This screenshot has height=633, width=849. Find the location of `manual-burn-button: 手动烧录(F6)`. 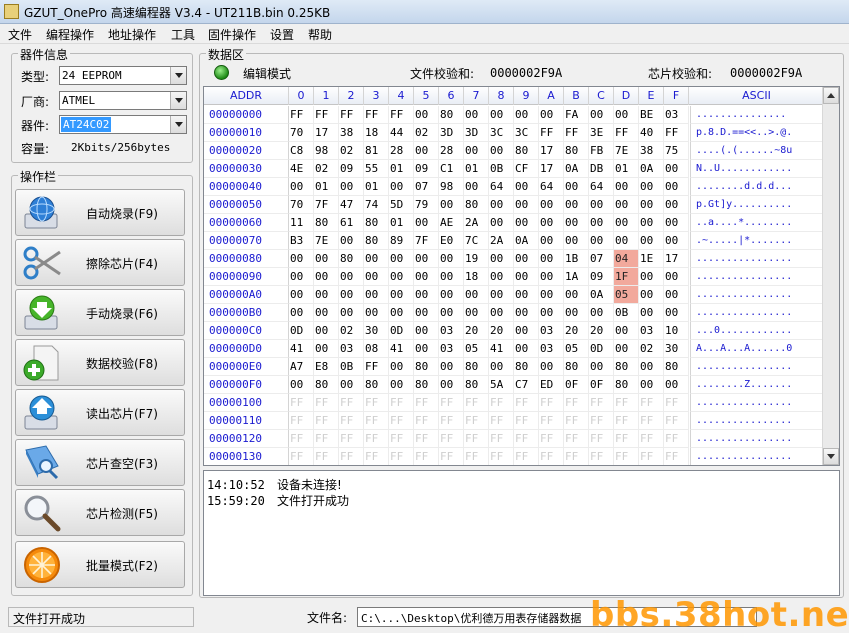

manual-burn-button: 手动烧录(F6) is located at coordinates (100, 312).